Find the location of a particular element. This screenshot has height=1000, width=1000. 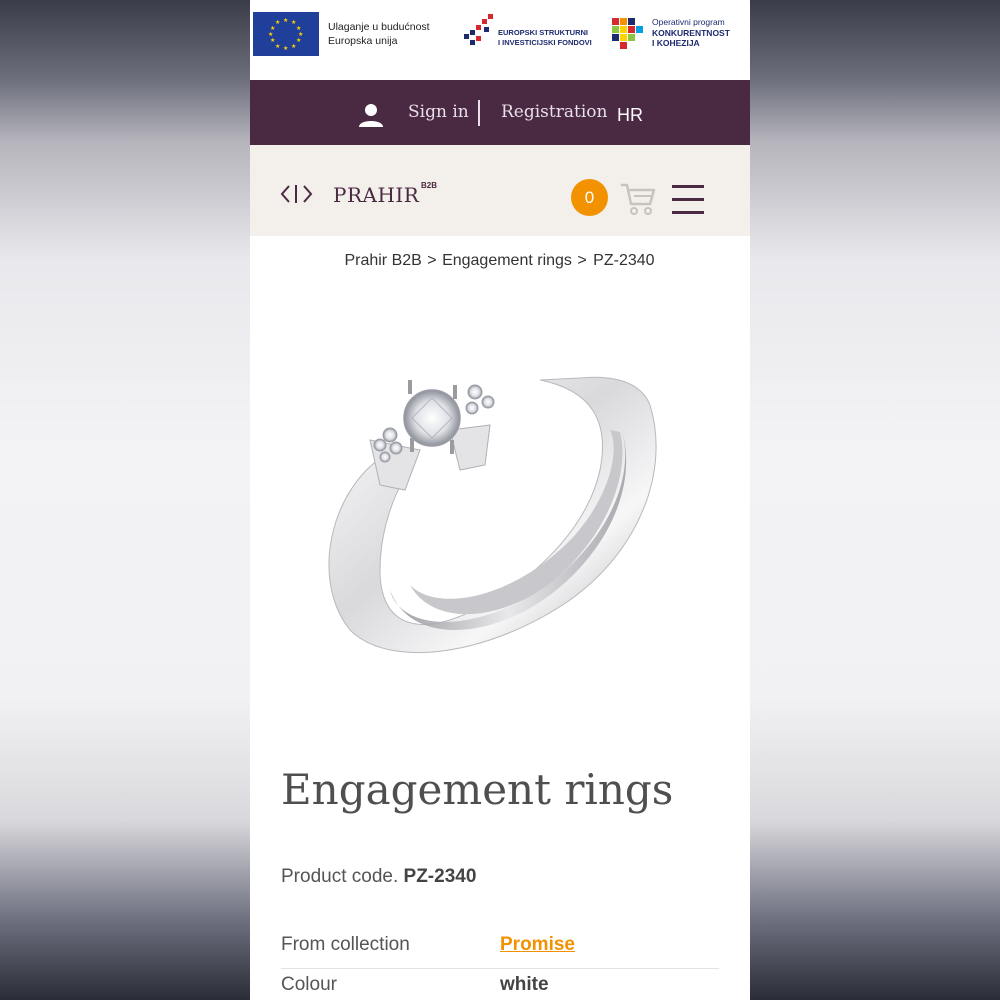

breadcrumb-current: PZ-2340 is located at coordinates (624, 260).